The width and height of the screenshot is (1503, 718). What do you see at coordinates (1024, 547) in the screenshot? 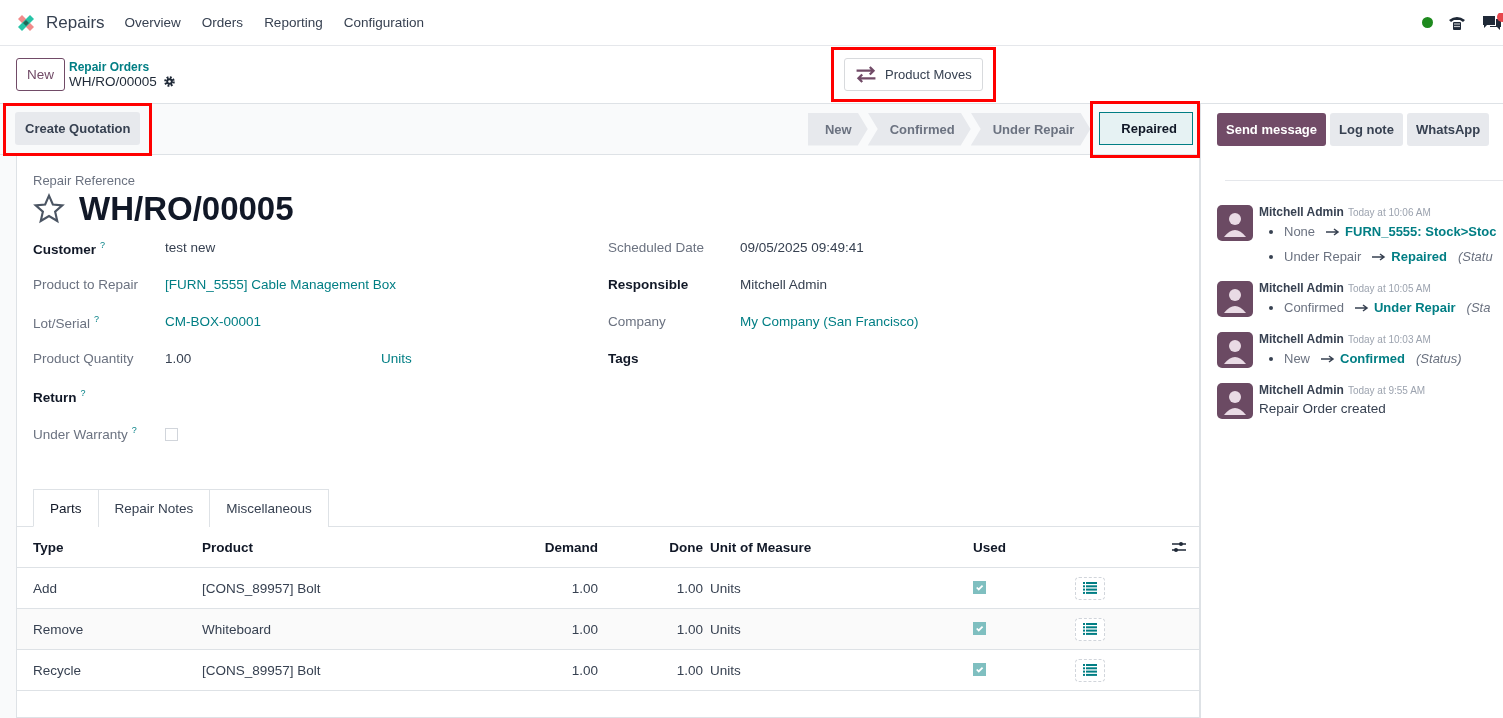
I see `column-header: Used` at bounding box center [1024, 547].